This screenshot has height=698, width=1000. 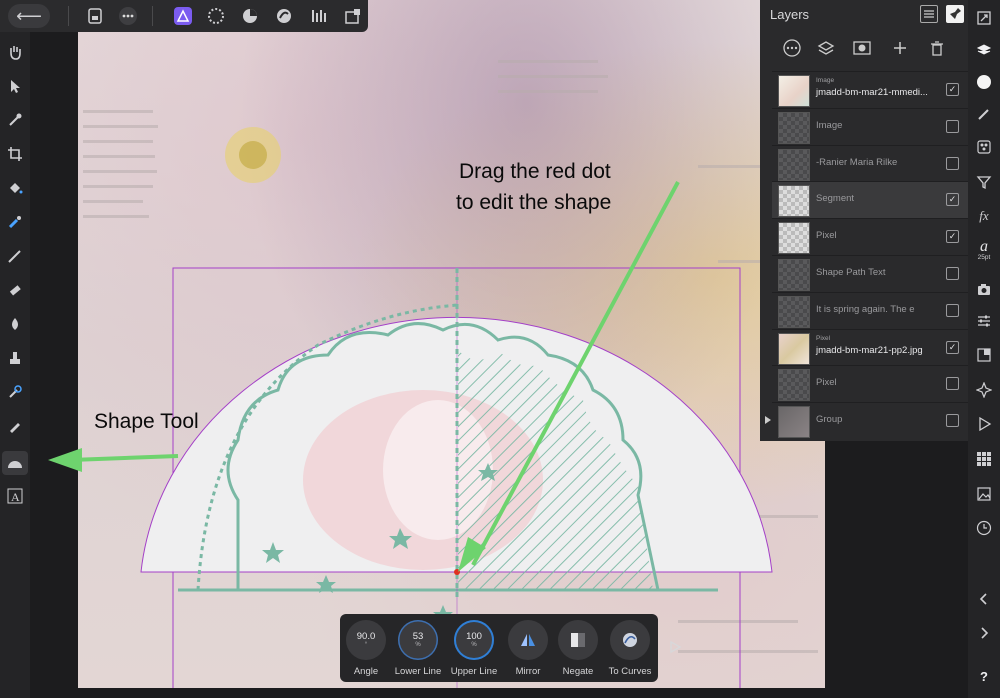 I want to click on export-persona-icon, so click(x=319, y=16).